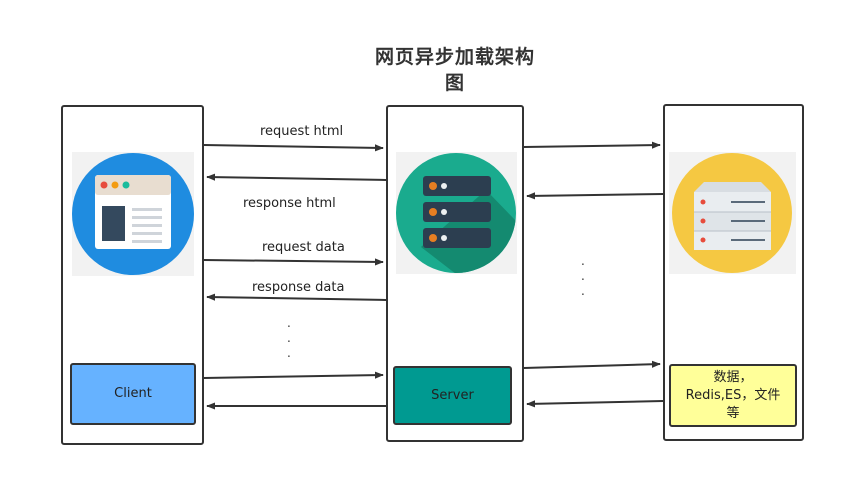 This screenshot has width=863, height=503. What do you see at coordinates (293, 148) in the screenshot?
I see `arrow-request-html` at bounding box center [293, 148].